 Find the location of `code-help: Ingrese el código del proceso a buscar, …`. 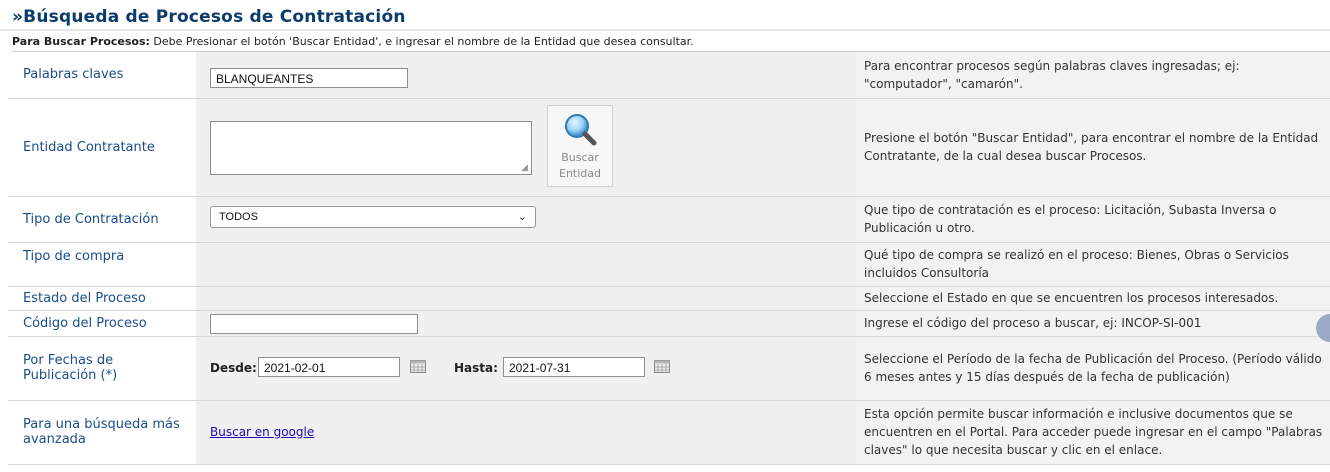

code-help: Ingrese el código del proceso a buscar, … is located at coordinates (1093, 323).